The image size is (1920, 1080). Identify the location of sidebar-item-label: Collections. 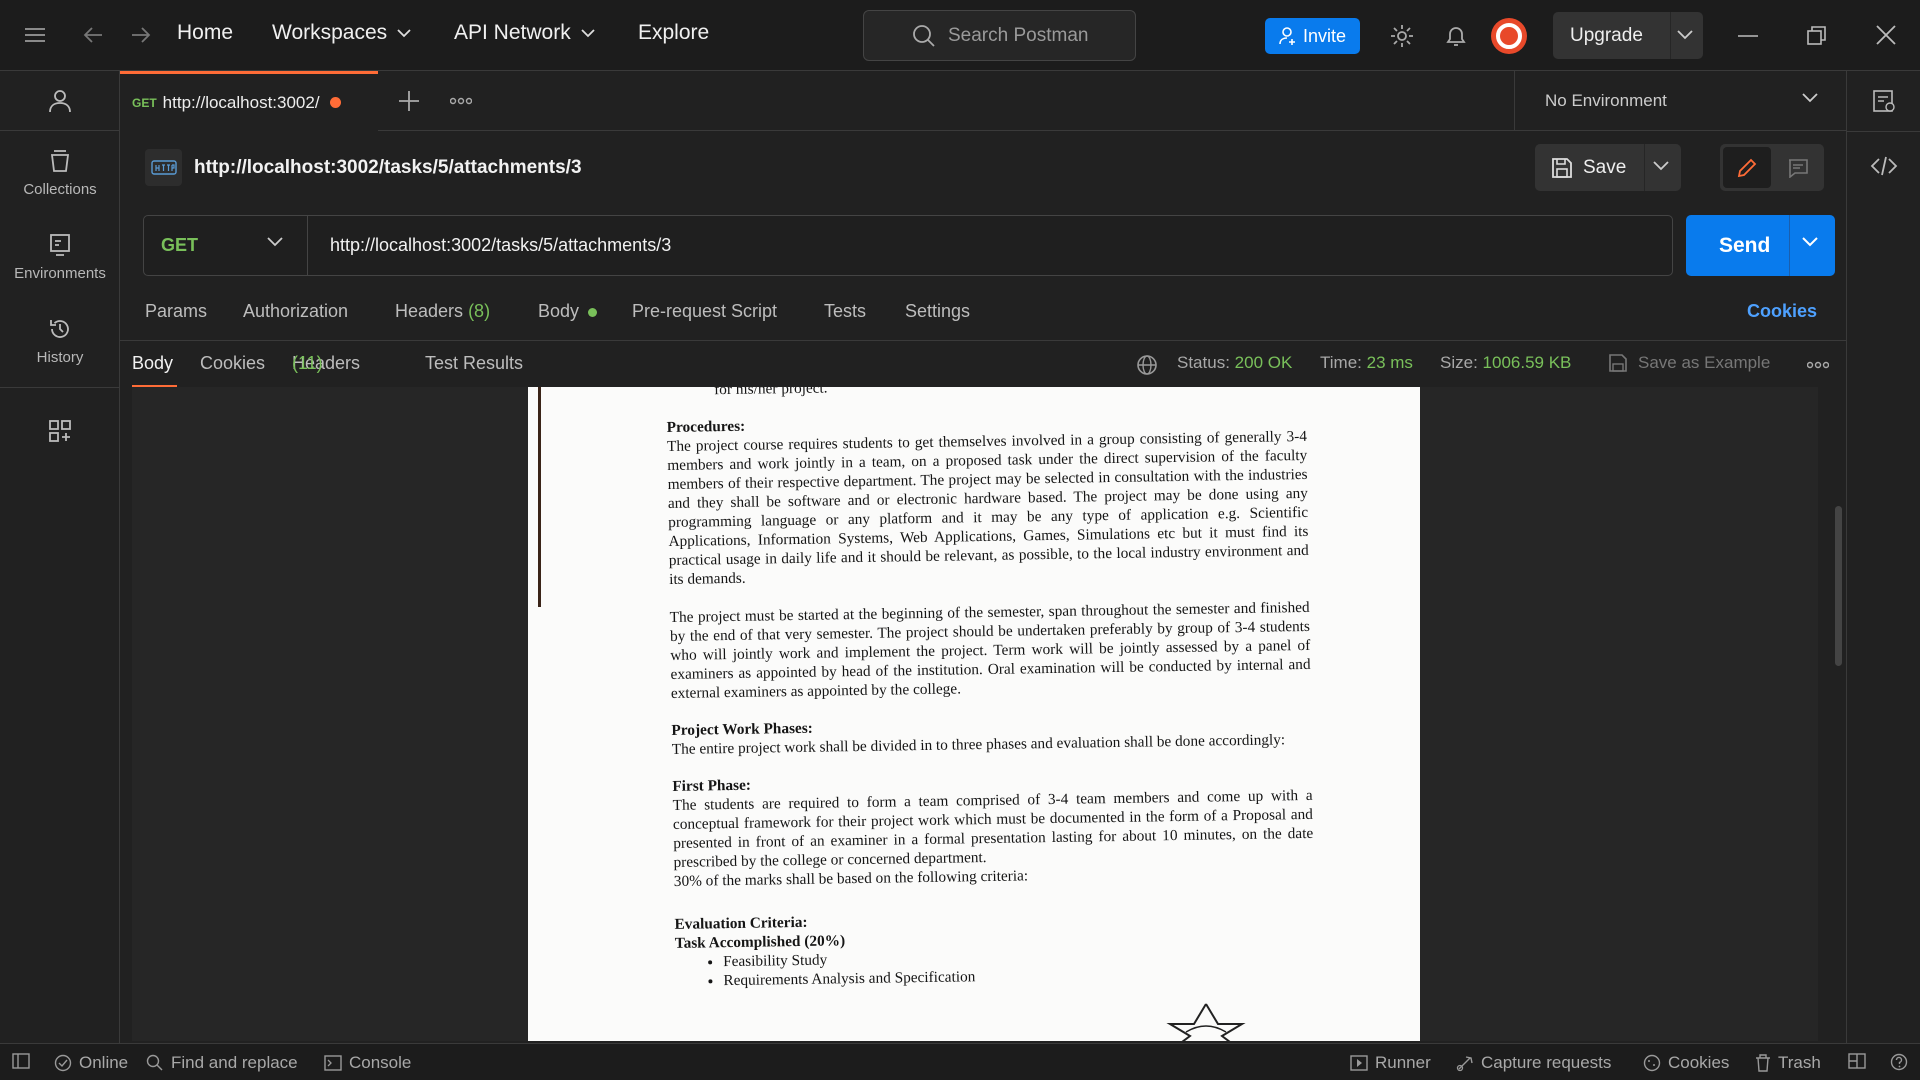
(60, 189).